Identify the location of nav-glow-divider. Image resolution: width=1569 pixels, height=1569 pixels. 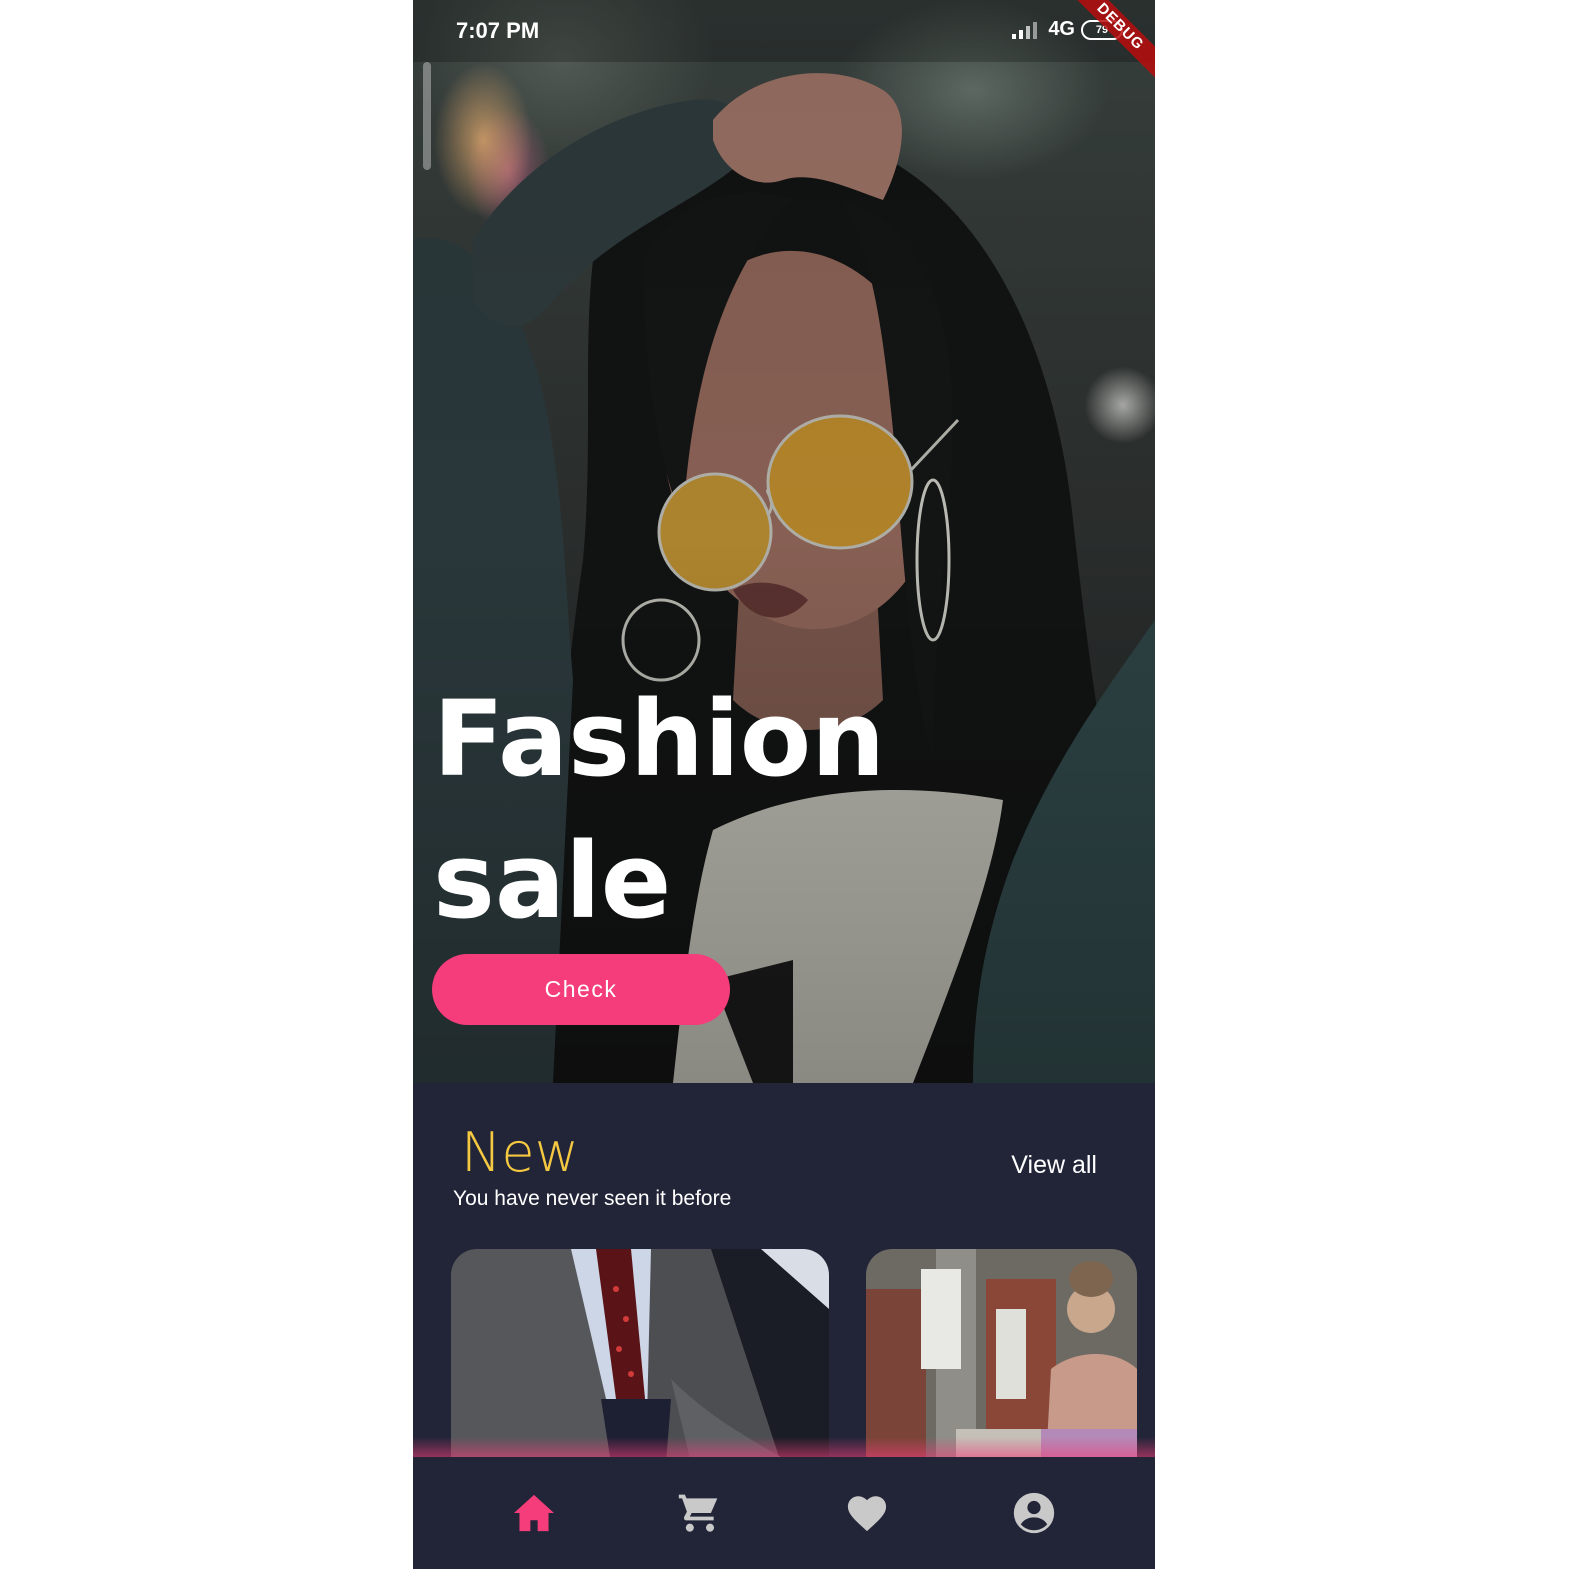
(784, 1448).